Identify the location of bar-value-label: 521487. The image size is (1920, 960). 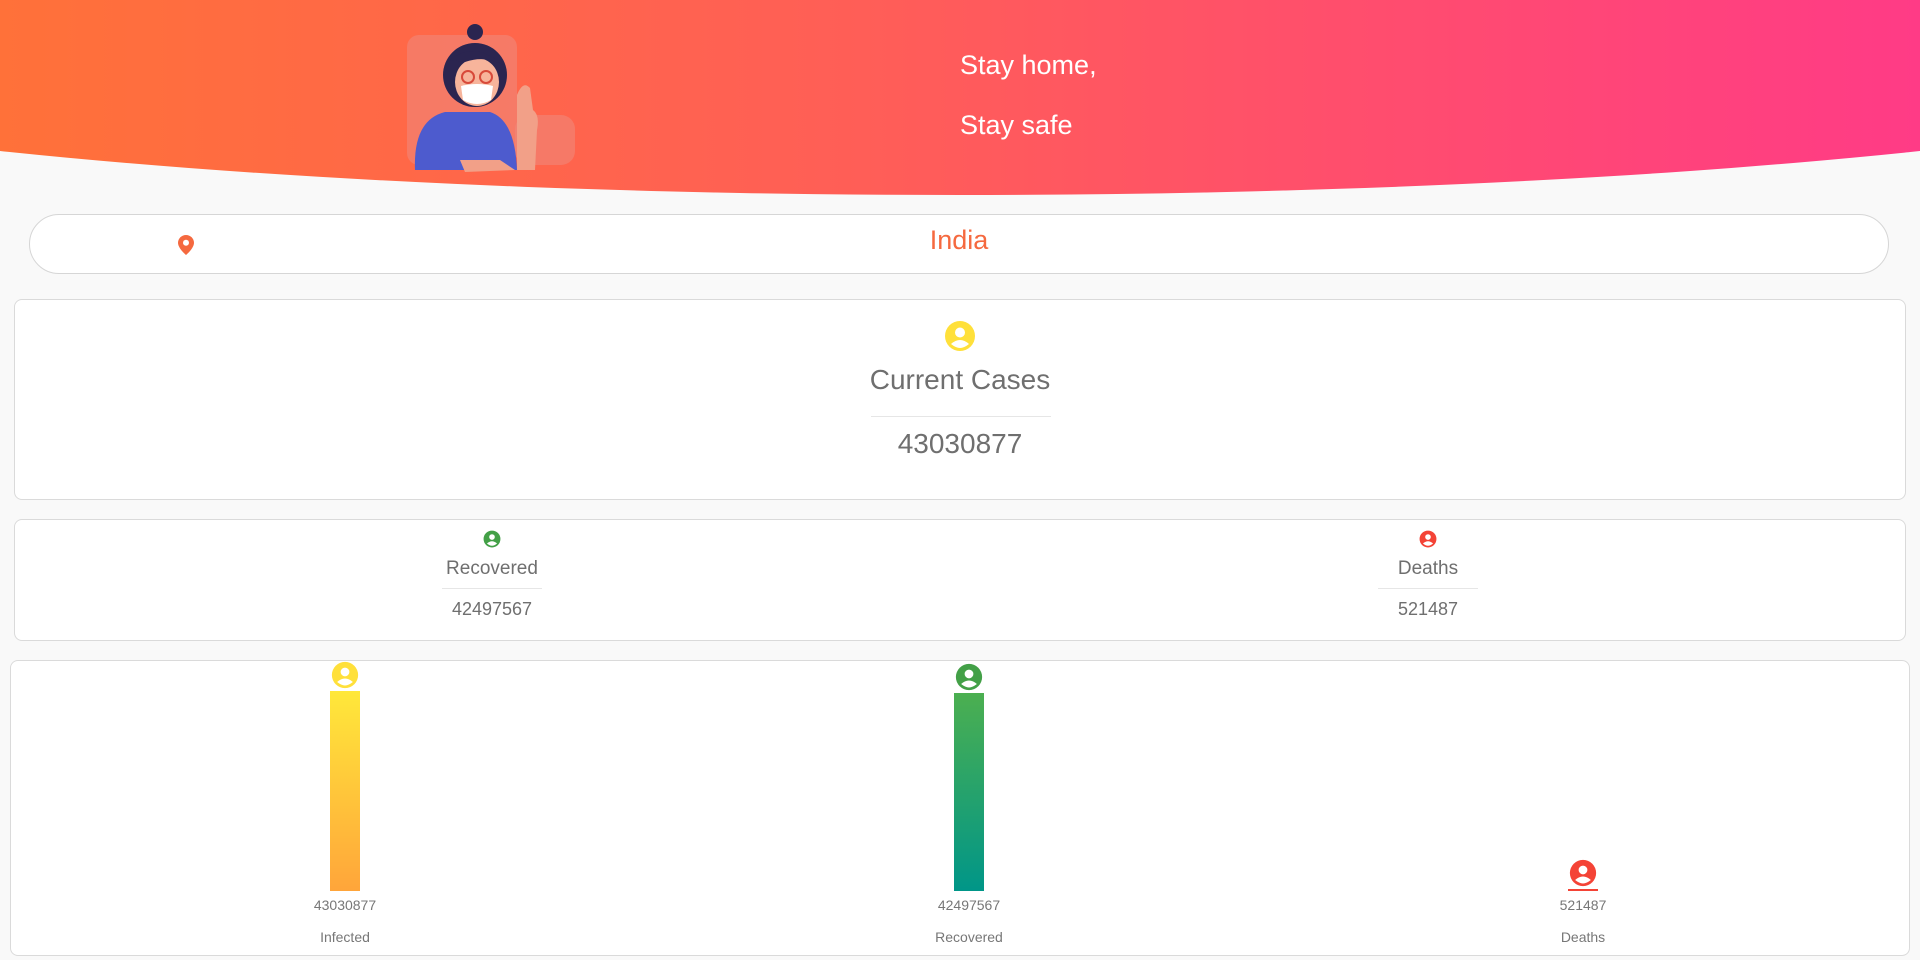
(1583, 905).